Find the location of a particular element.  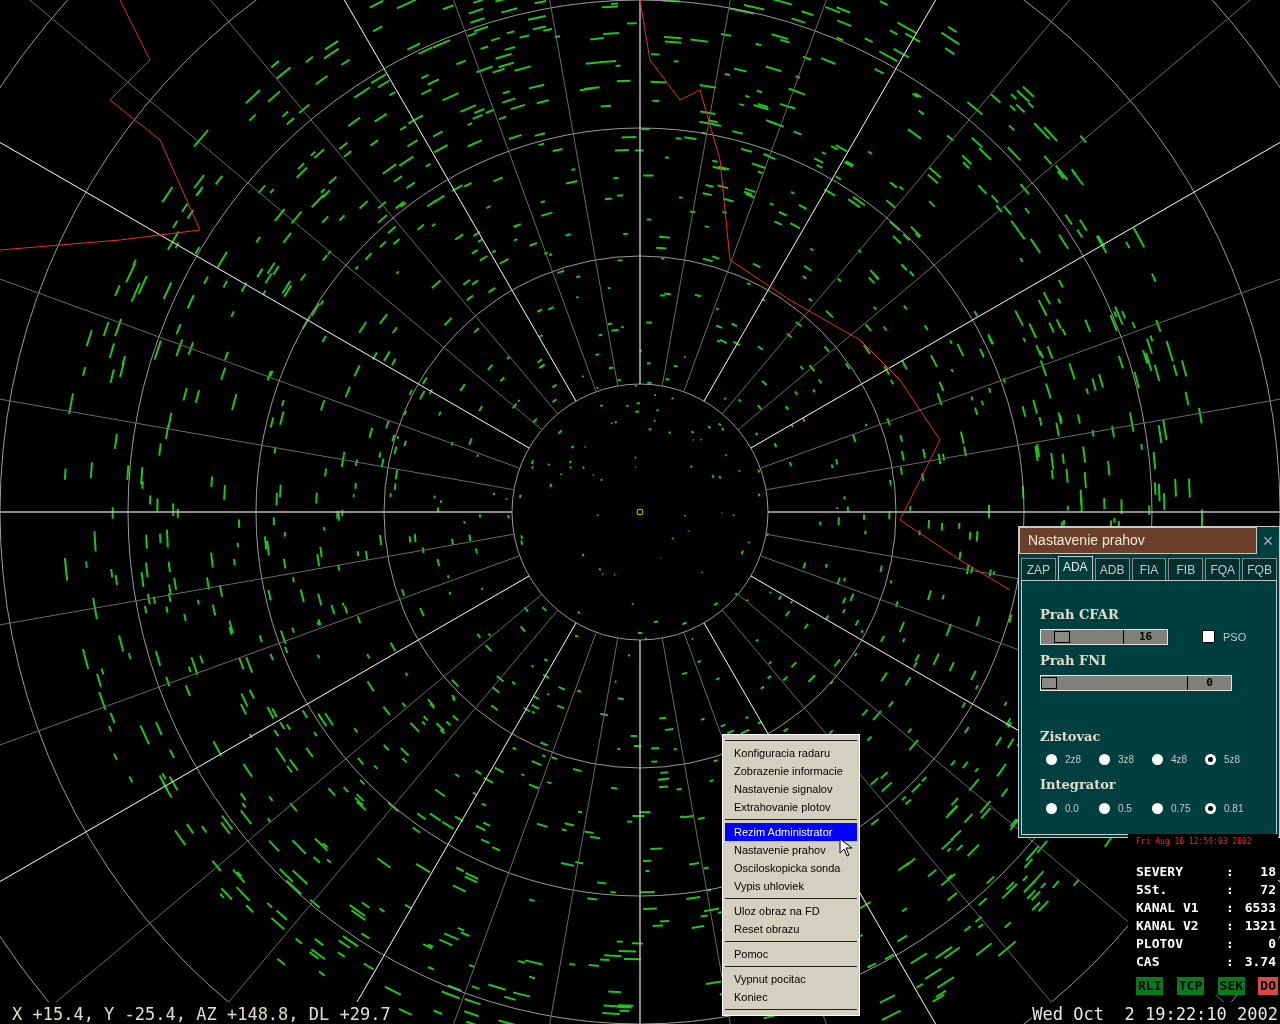

menu-item: Rezim Administrator is located at coordinates (791, 832).